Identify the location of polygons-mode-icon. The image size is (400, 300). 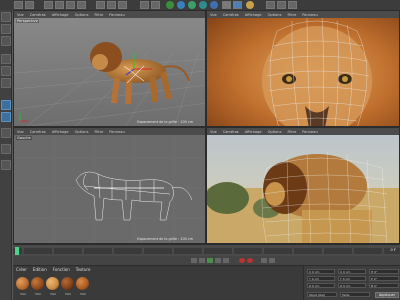
(6, 105).